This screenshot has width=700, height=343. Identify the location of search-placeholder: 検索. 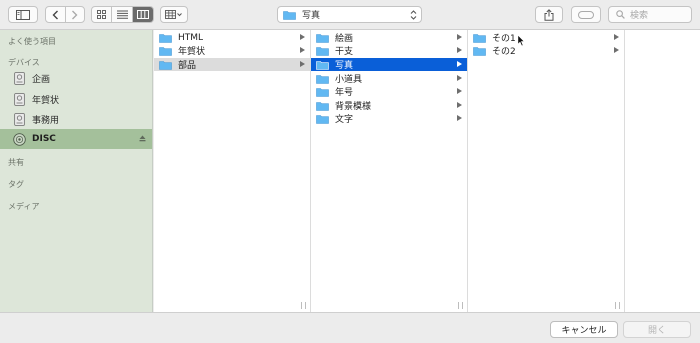
(639, 16).